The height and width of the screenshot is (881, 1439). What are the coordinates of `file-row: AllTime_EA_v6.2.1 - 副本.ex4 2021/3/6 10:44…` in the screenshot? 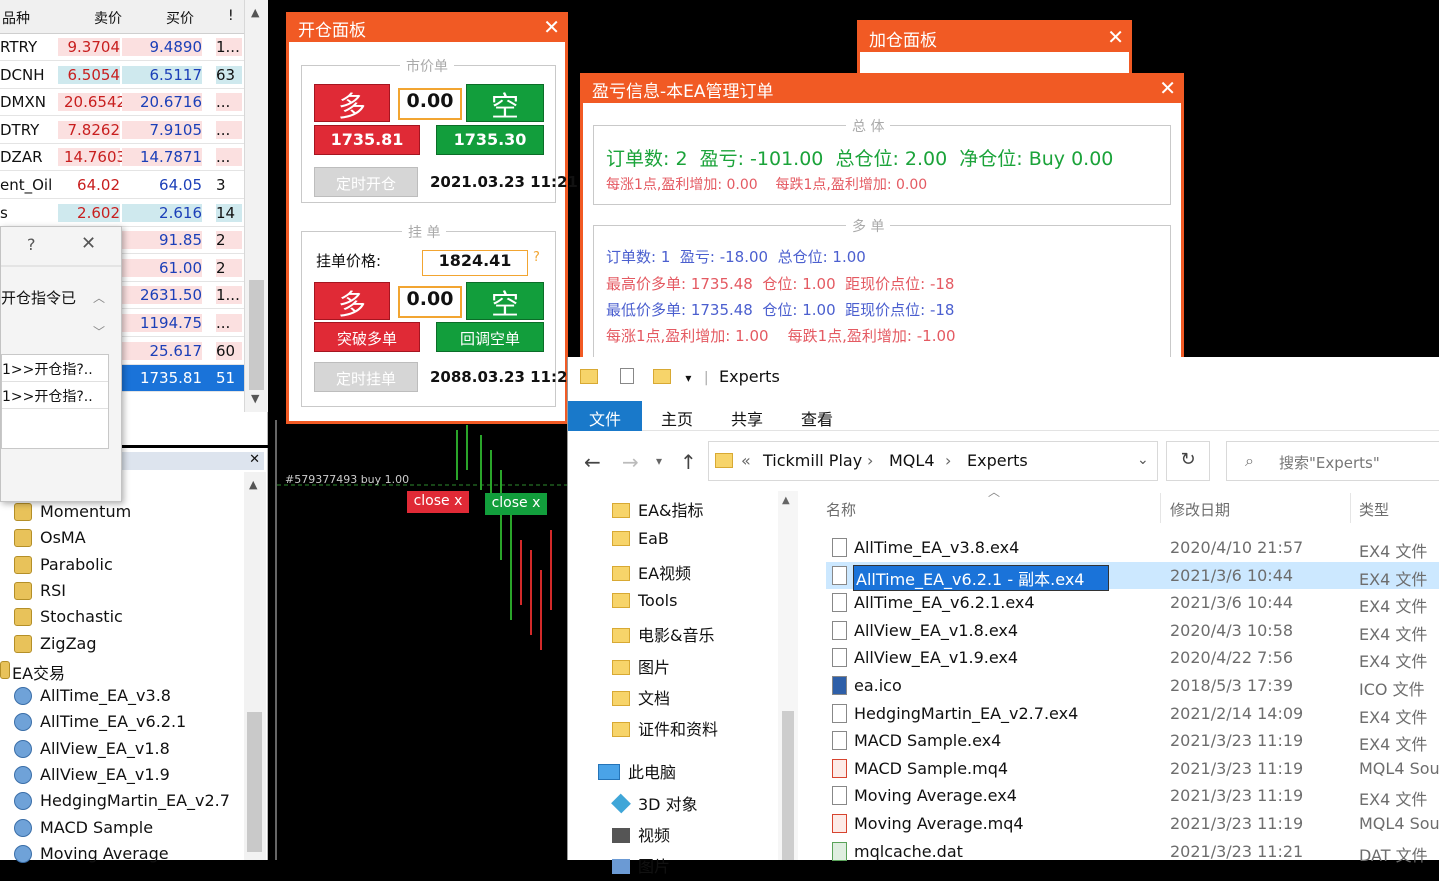 It's located at (1132, 576).